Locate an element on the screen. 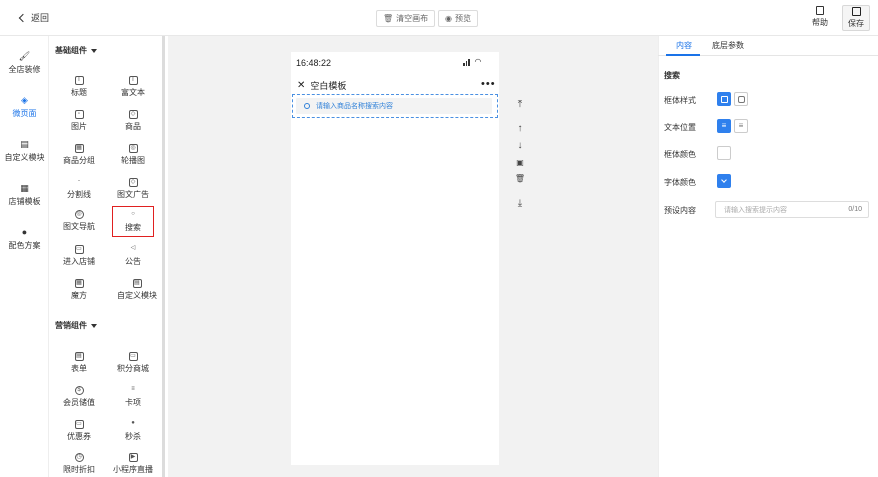  text-align-left-option: ≡ is located at coordinates (724, 126).